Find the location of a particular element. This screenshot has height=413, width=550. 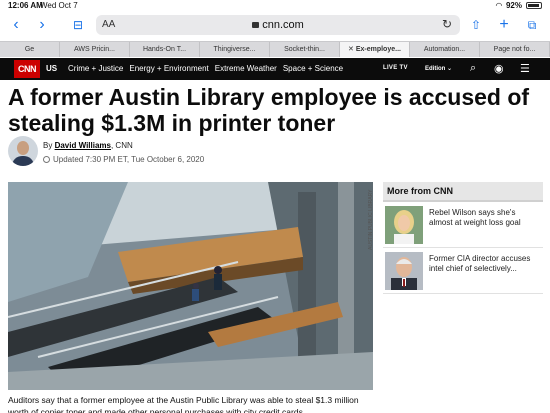

host-text: cnn.com is located at coordinates (283, 25).